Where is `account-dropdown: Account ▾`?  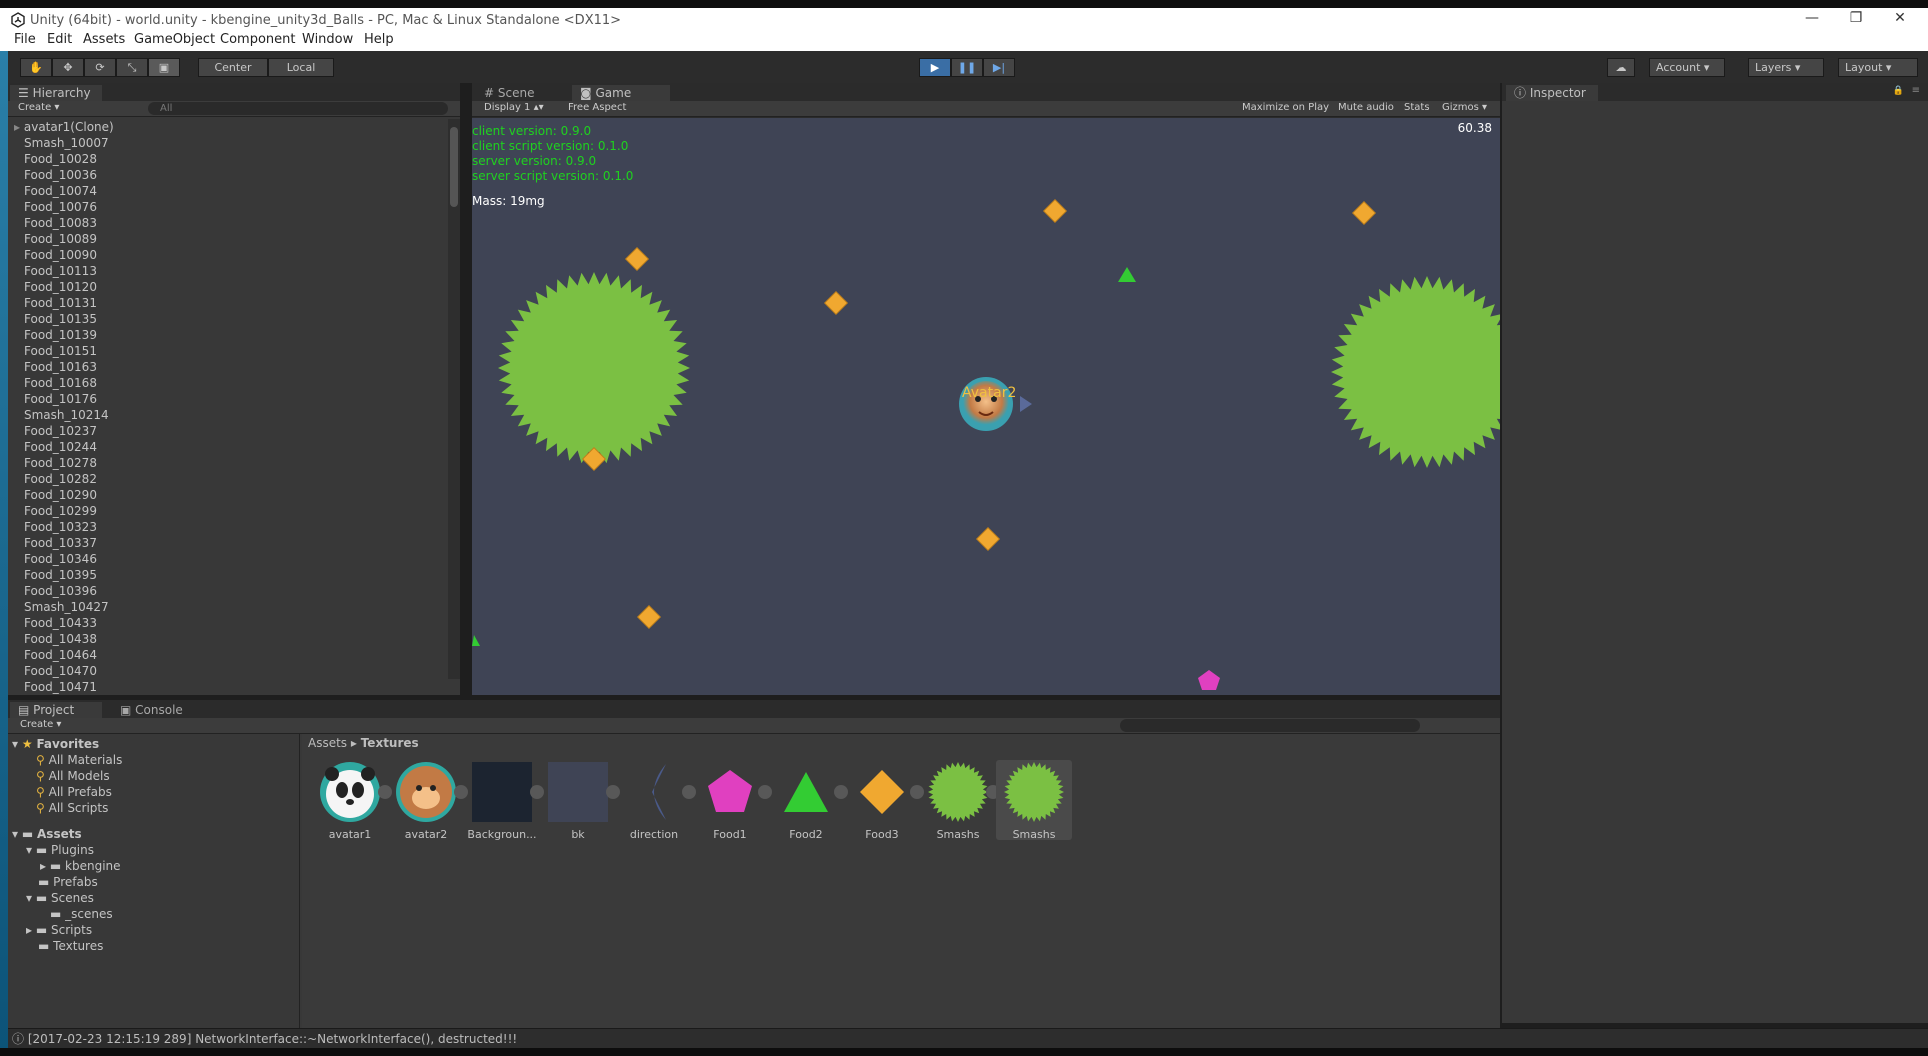 account-dropdown: Account ▾ is located at coordinates (1687, 67).